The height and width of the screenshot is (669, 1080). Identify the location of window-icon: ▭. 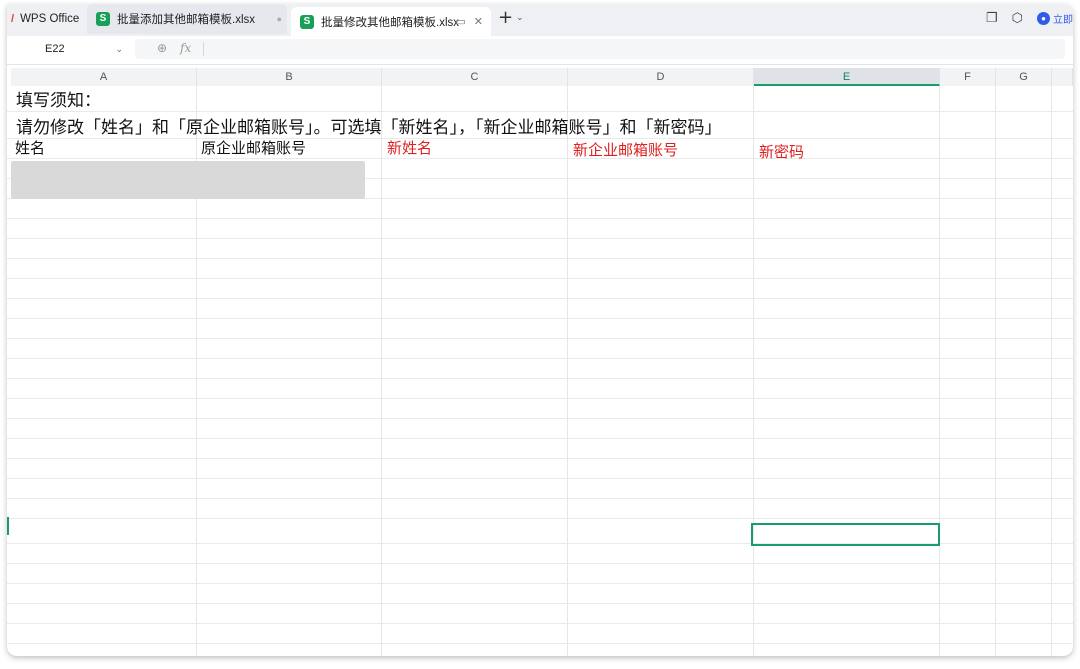
(460, 21).